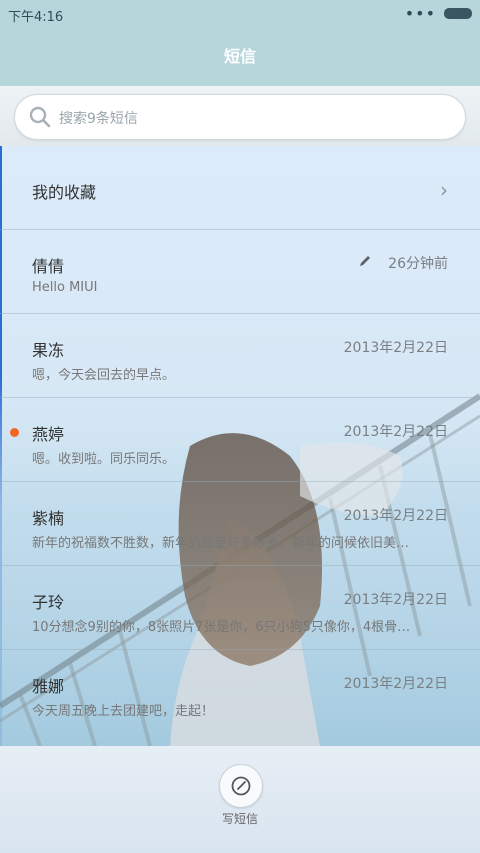  I want to click on message-preview: 嗯，今天会回去的早点。, so click(104, 375).